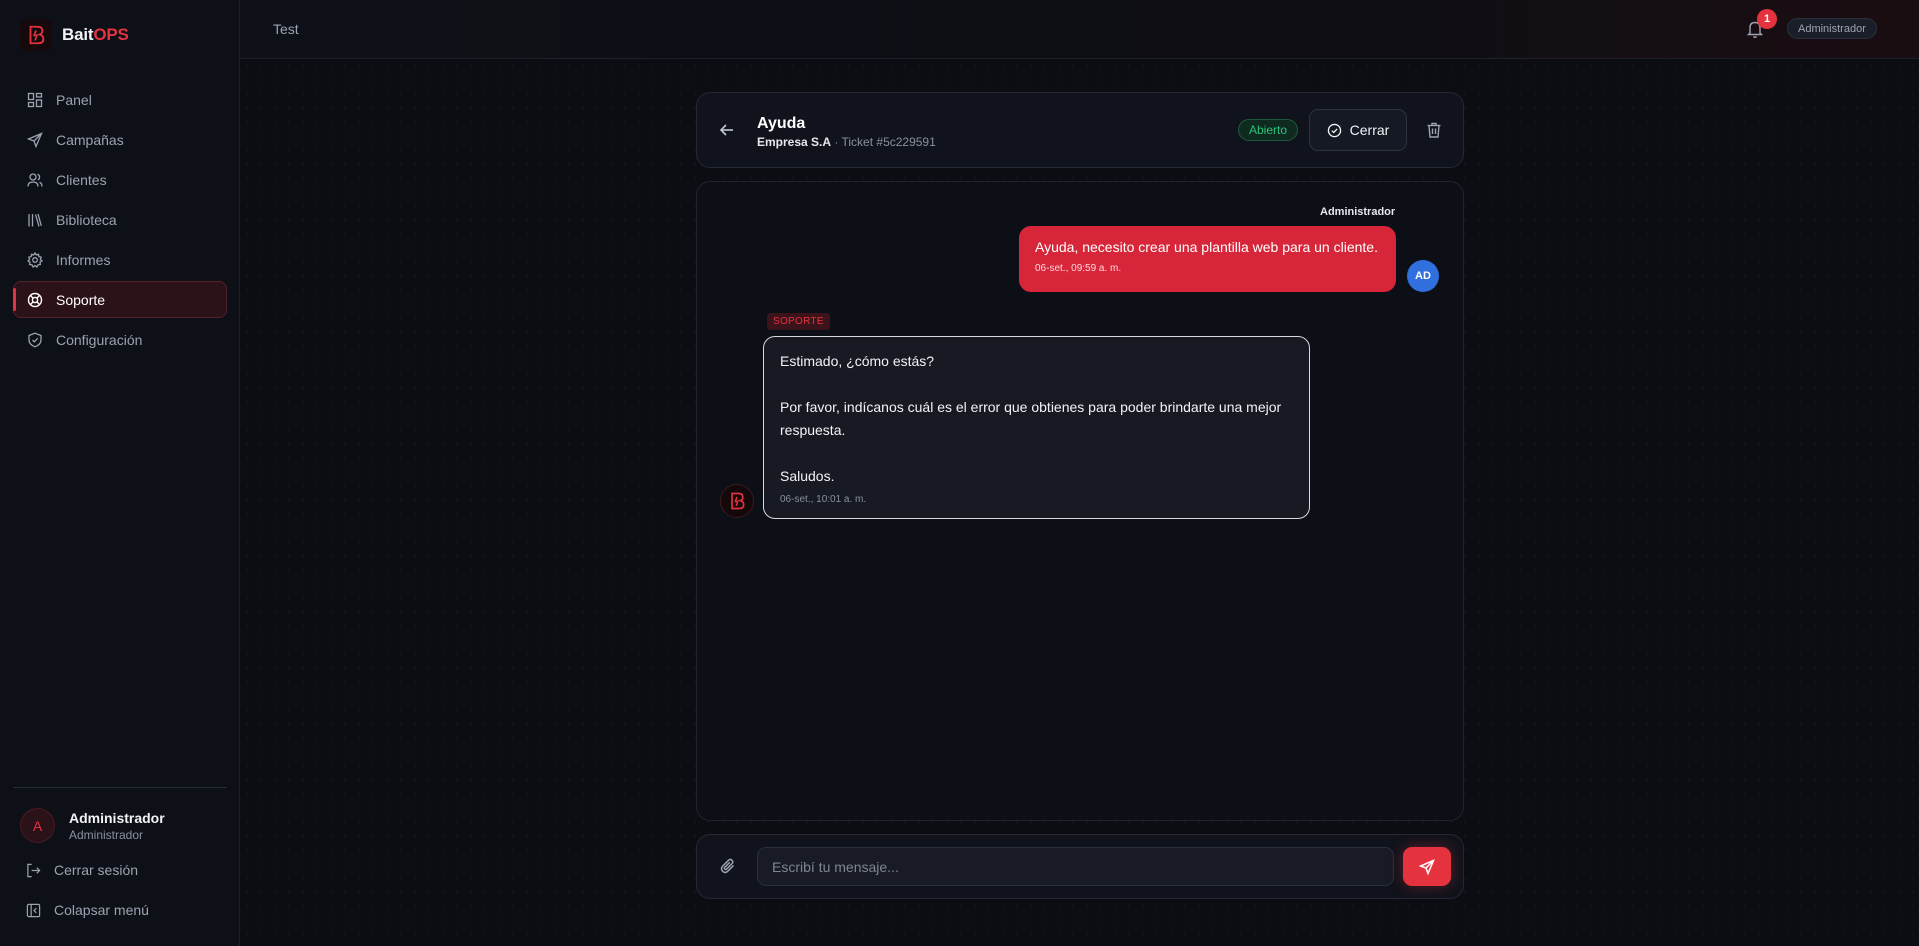 This screenshot has width=1919, height=946. Describe the element at coordinates (1832, 28) in the screenshot. I see `role-badge: Administrador` at that location.